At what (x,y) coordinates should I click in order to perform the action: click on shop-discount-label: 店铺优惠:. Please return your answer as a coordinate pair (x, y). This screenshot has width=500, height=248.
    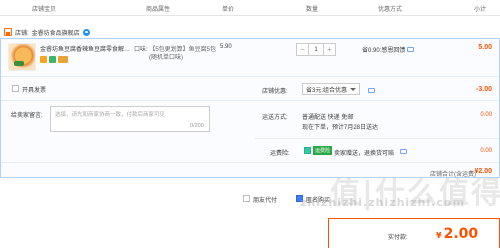
    Looking at the image, I should click on (275, 92).